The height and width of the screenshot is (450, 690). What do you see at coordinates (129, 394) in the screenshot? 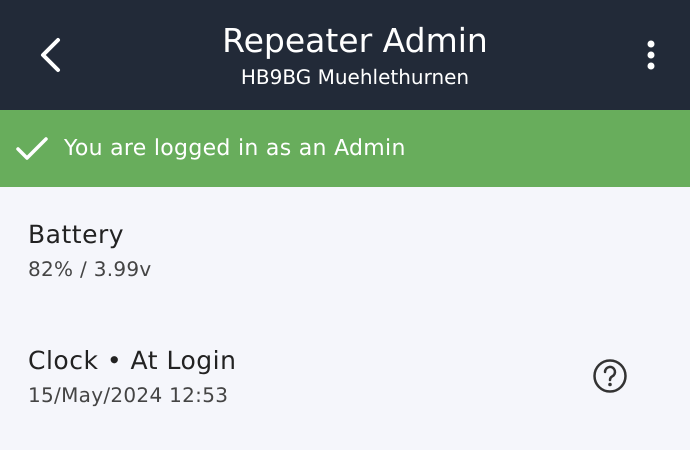
I see `item-value: 15/May/2024 12:53` at bounding box center [129, 394].